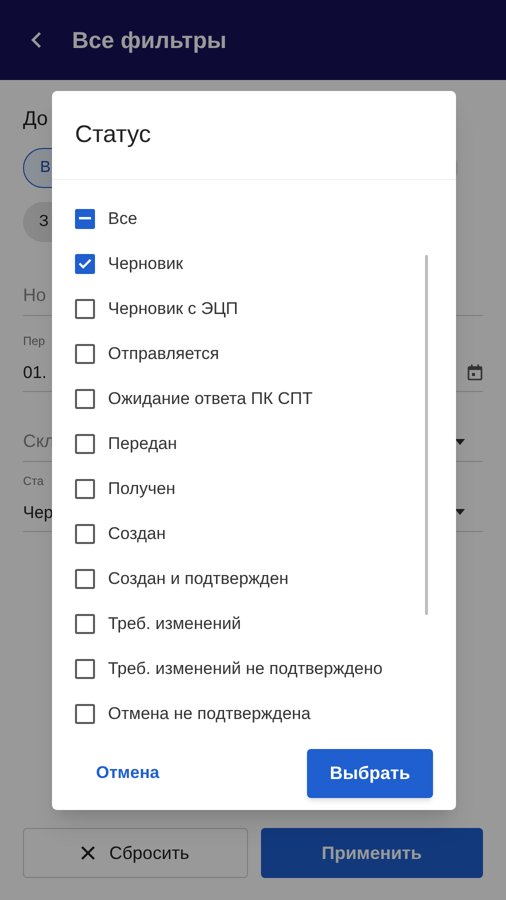  I want to click on status-option: Черновик с ЭЦП, so click(254, 308).